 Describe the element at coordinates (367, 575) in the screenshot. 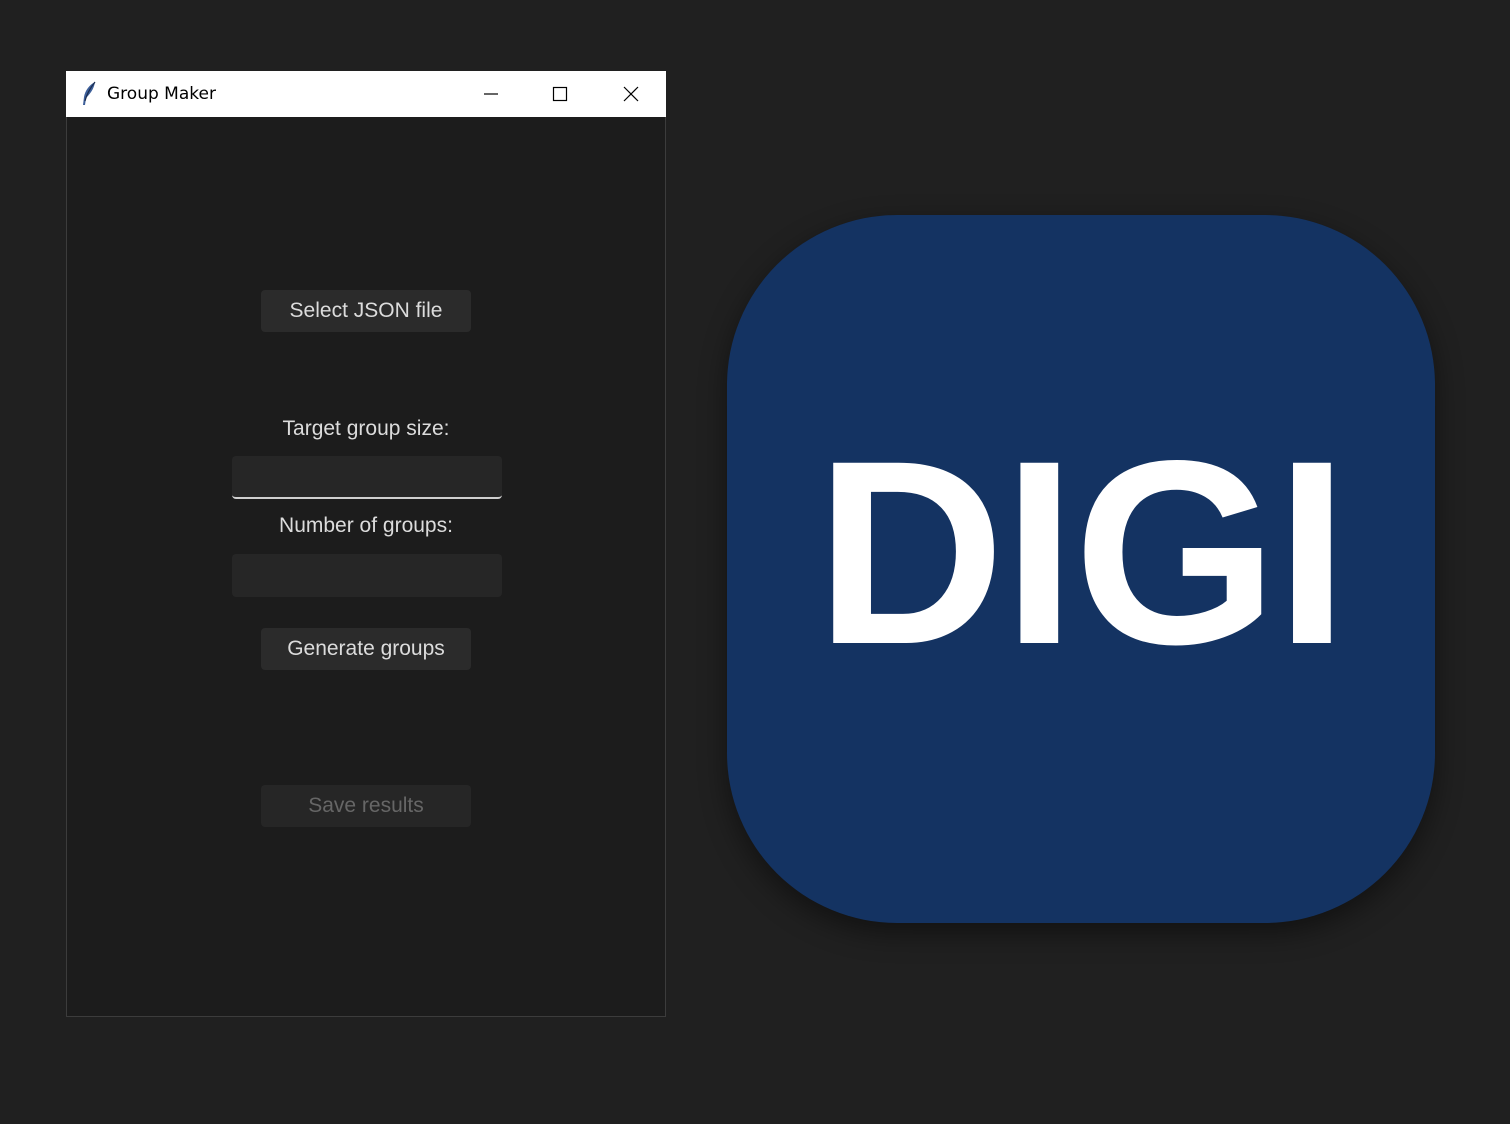

I see `number-of-groups-input` at that location.